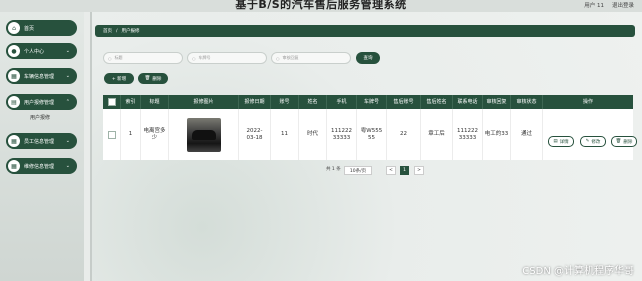  Describe the element at coordinates (155, 102) in the screenshot. I see `header-title: 标题` at that location.